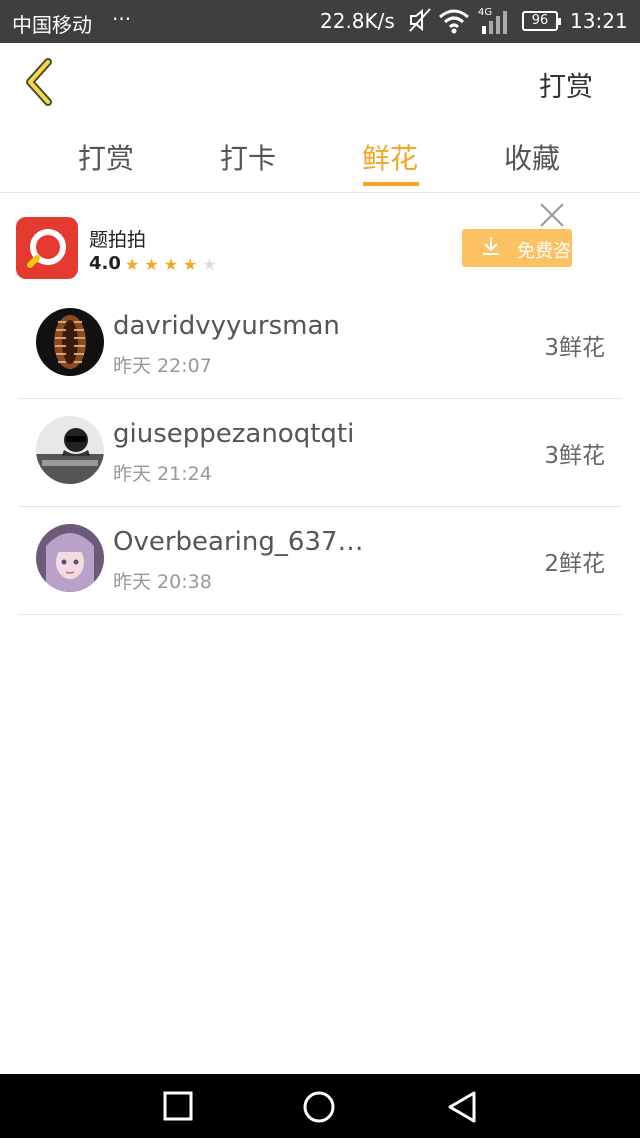 This screenshot has height=1138, width=640. I want to click on ad-banner: 题拍拍 4.0 ★★★★★ 免费咨询, so click(320, 242).